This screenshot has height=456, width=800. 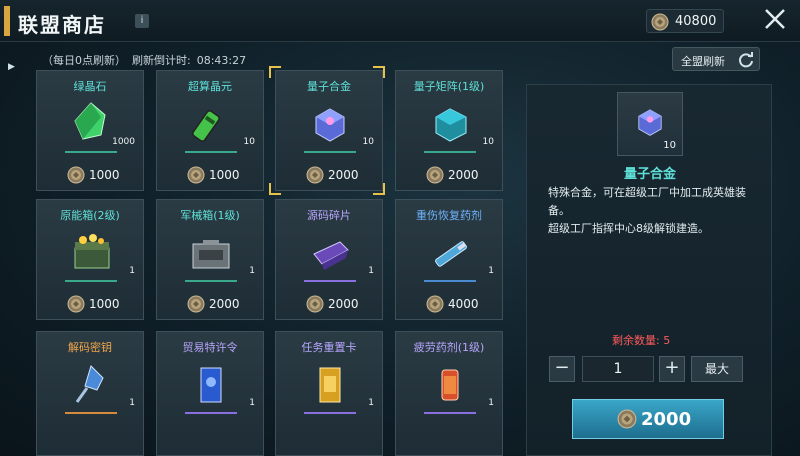 What do you see at coordinates (210, 347) in the screenshot?
I see `item-name: 贸易特许令` at bounding box center [210, 347].